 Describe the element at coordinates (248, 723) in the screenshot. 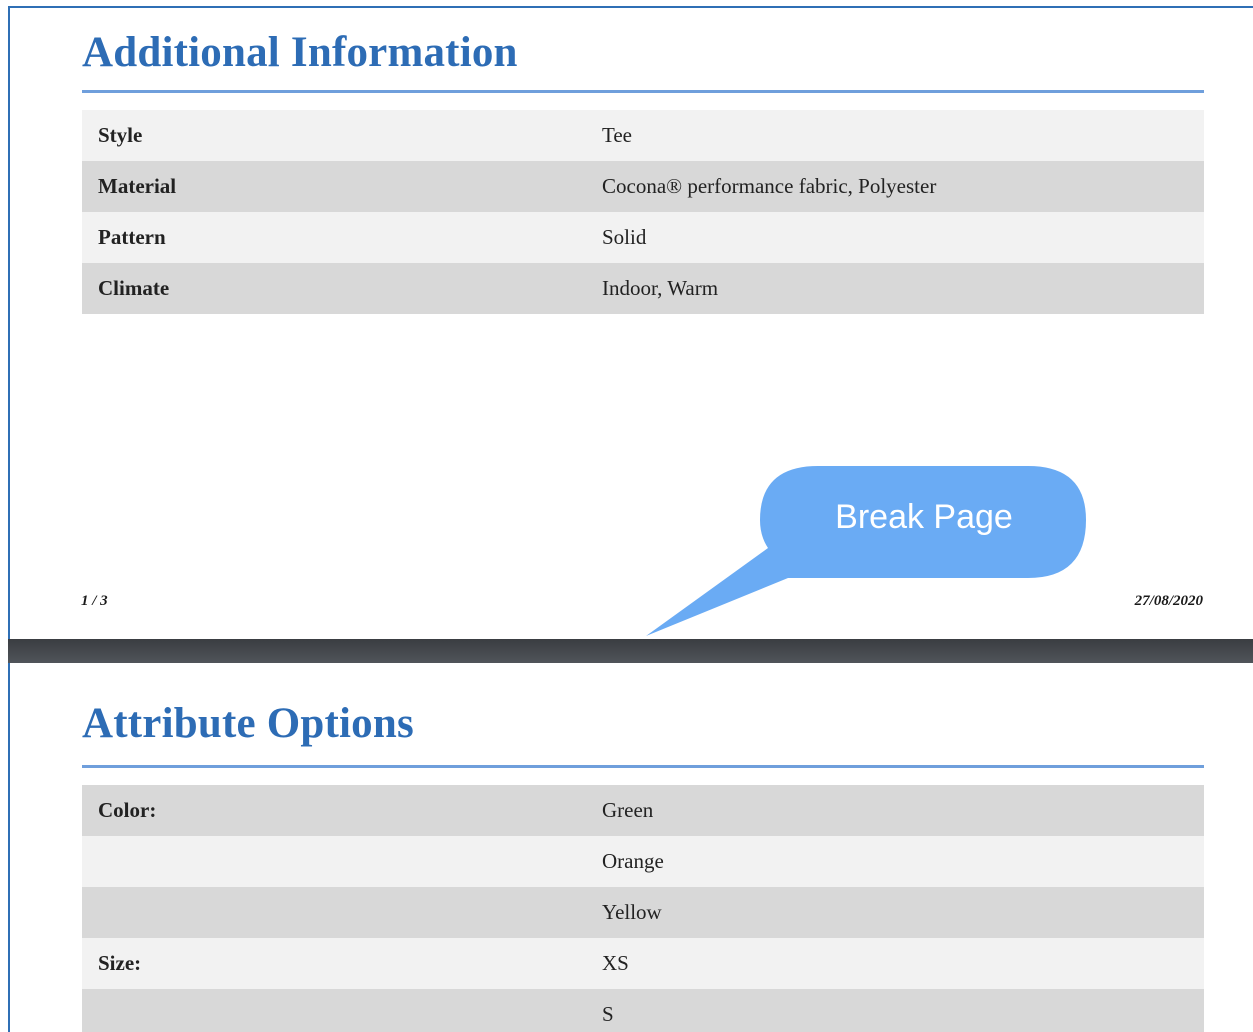

I see `section-title-attribute-options: Attribute Options` at that location.